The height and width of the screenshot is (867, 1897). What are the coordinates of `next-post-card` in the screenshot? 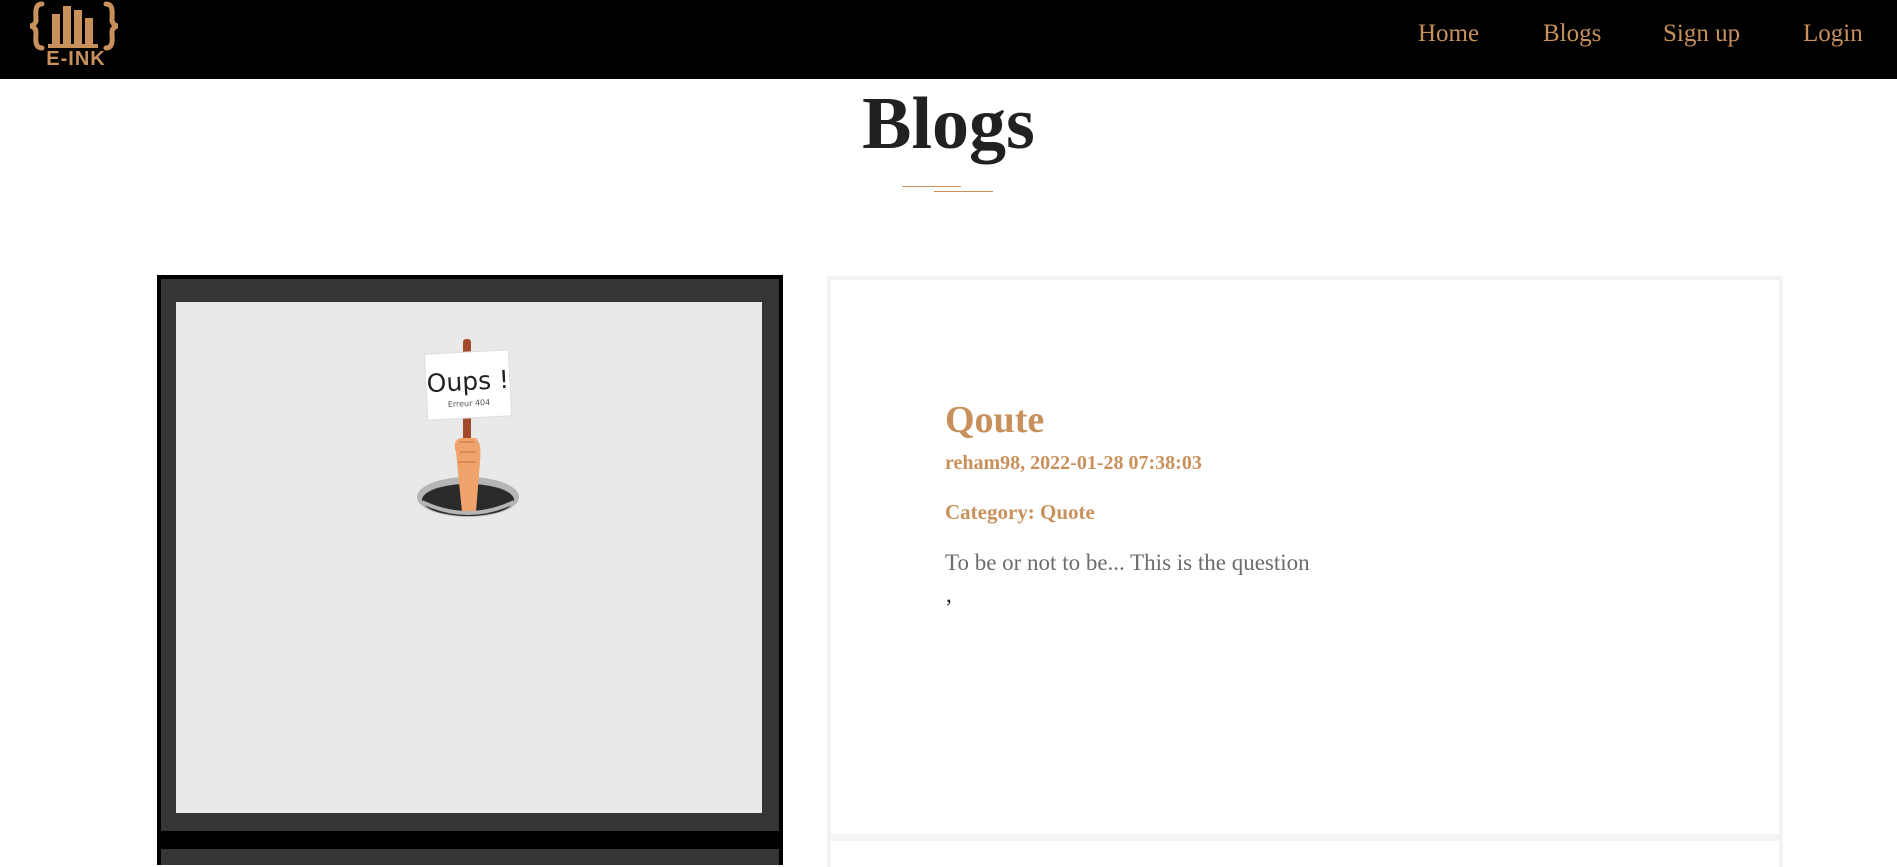 It's located at (1305, 852).